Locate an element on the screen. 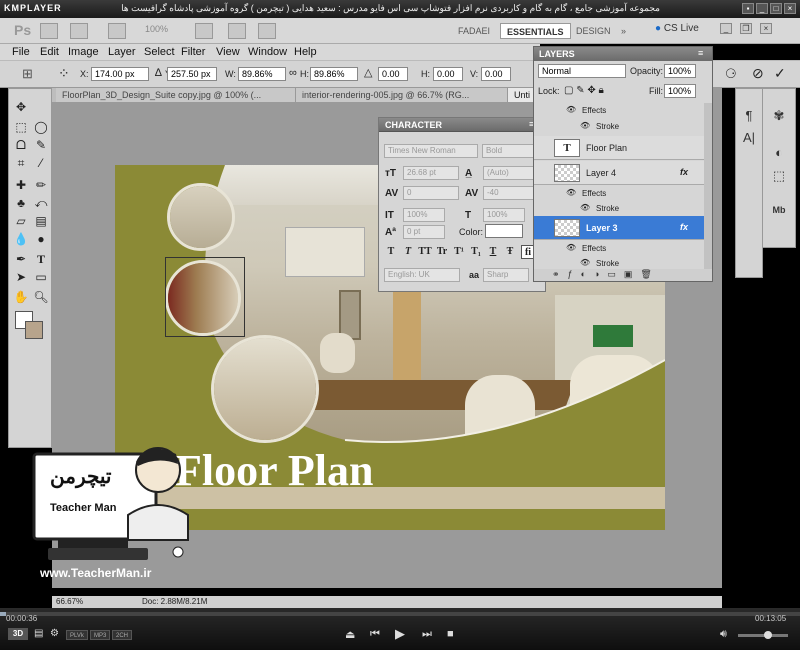 The width and height of the screenshot is (800, 650). faux-bold-button: T is located at coordinates (391, 252).